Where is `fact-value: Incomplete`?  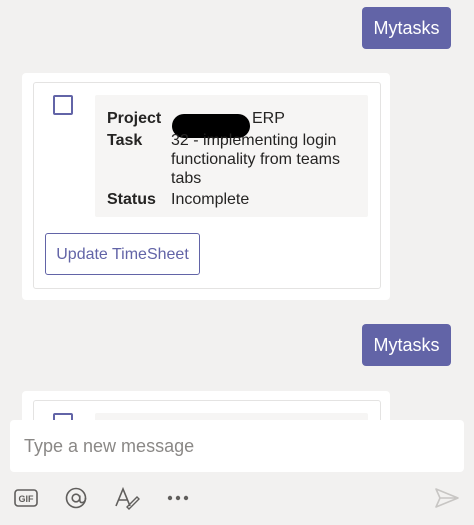
fact-value: Incomplete is located at coordinates (210, 199).